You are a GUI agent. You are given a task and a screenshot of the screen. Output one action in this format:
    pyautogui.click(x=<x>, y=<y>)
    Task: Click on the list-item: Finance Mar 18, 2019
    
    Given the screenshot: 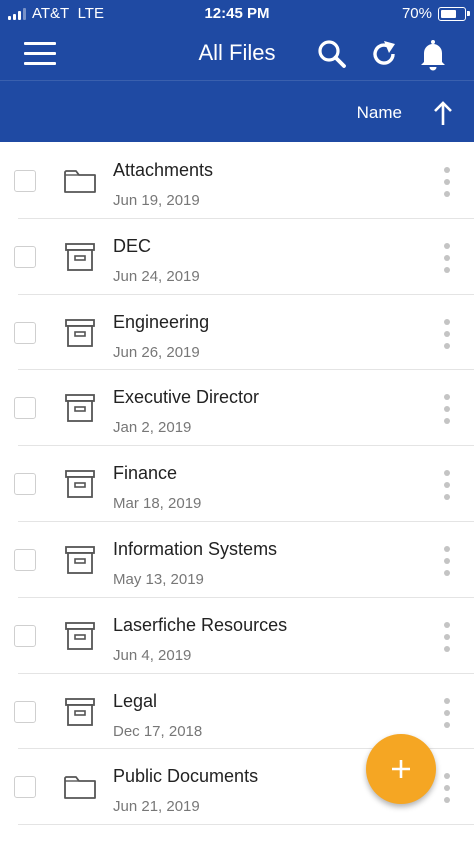 What is the action you would take?
    pyautogui.click(x=237, y=484)
    